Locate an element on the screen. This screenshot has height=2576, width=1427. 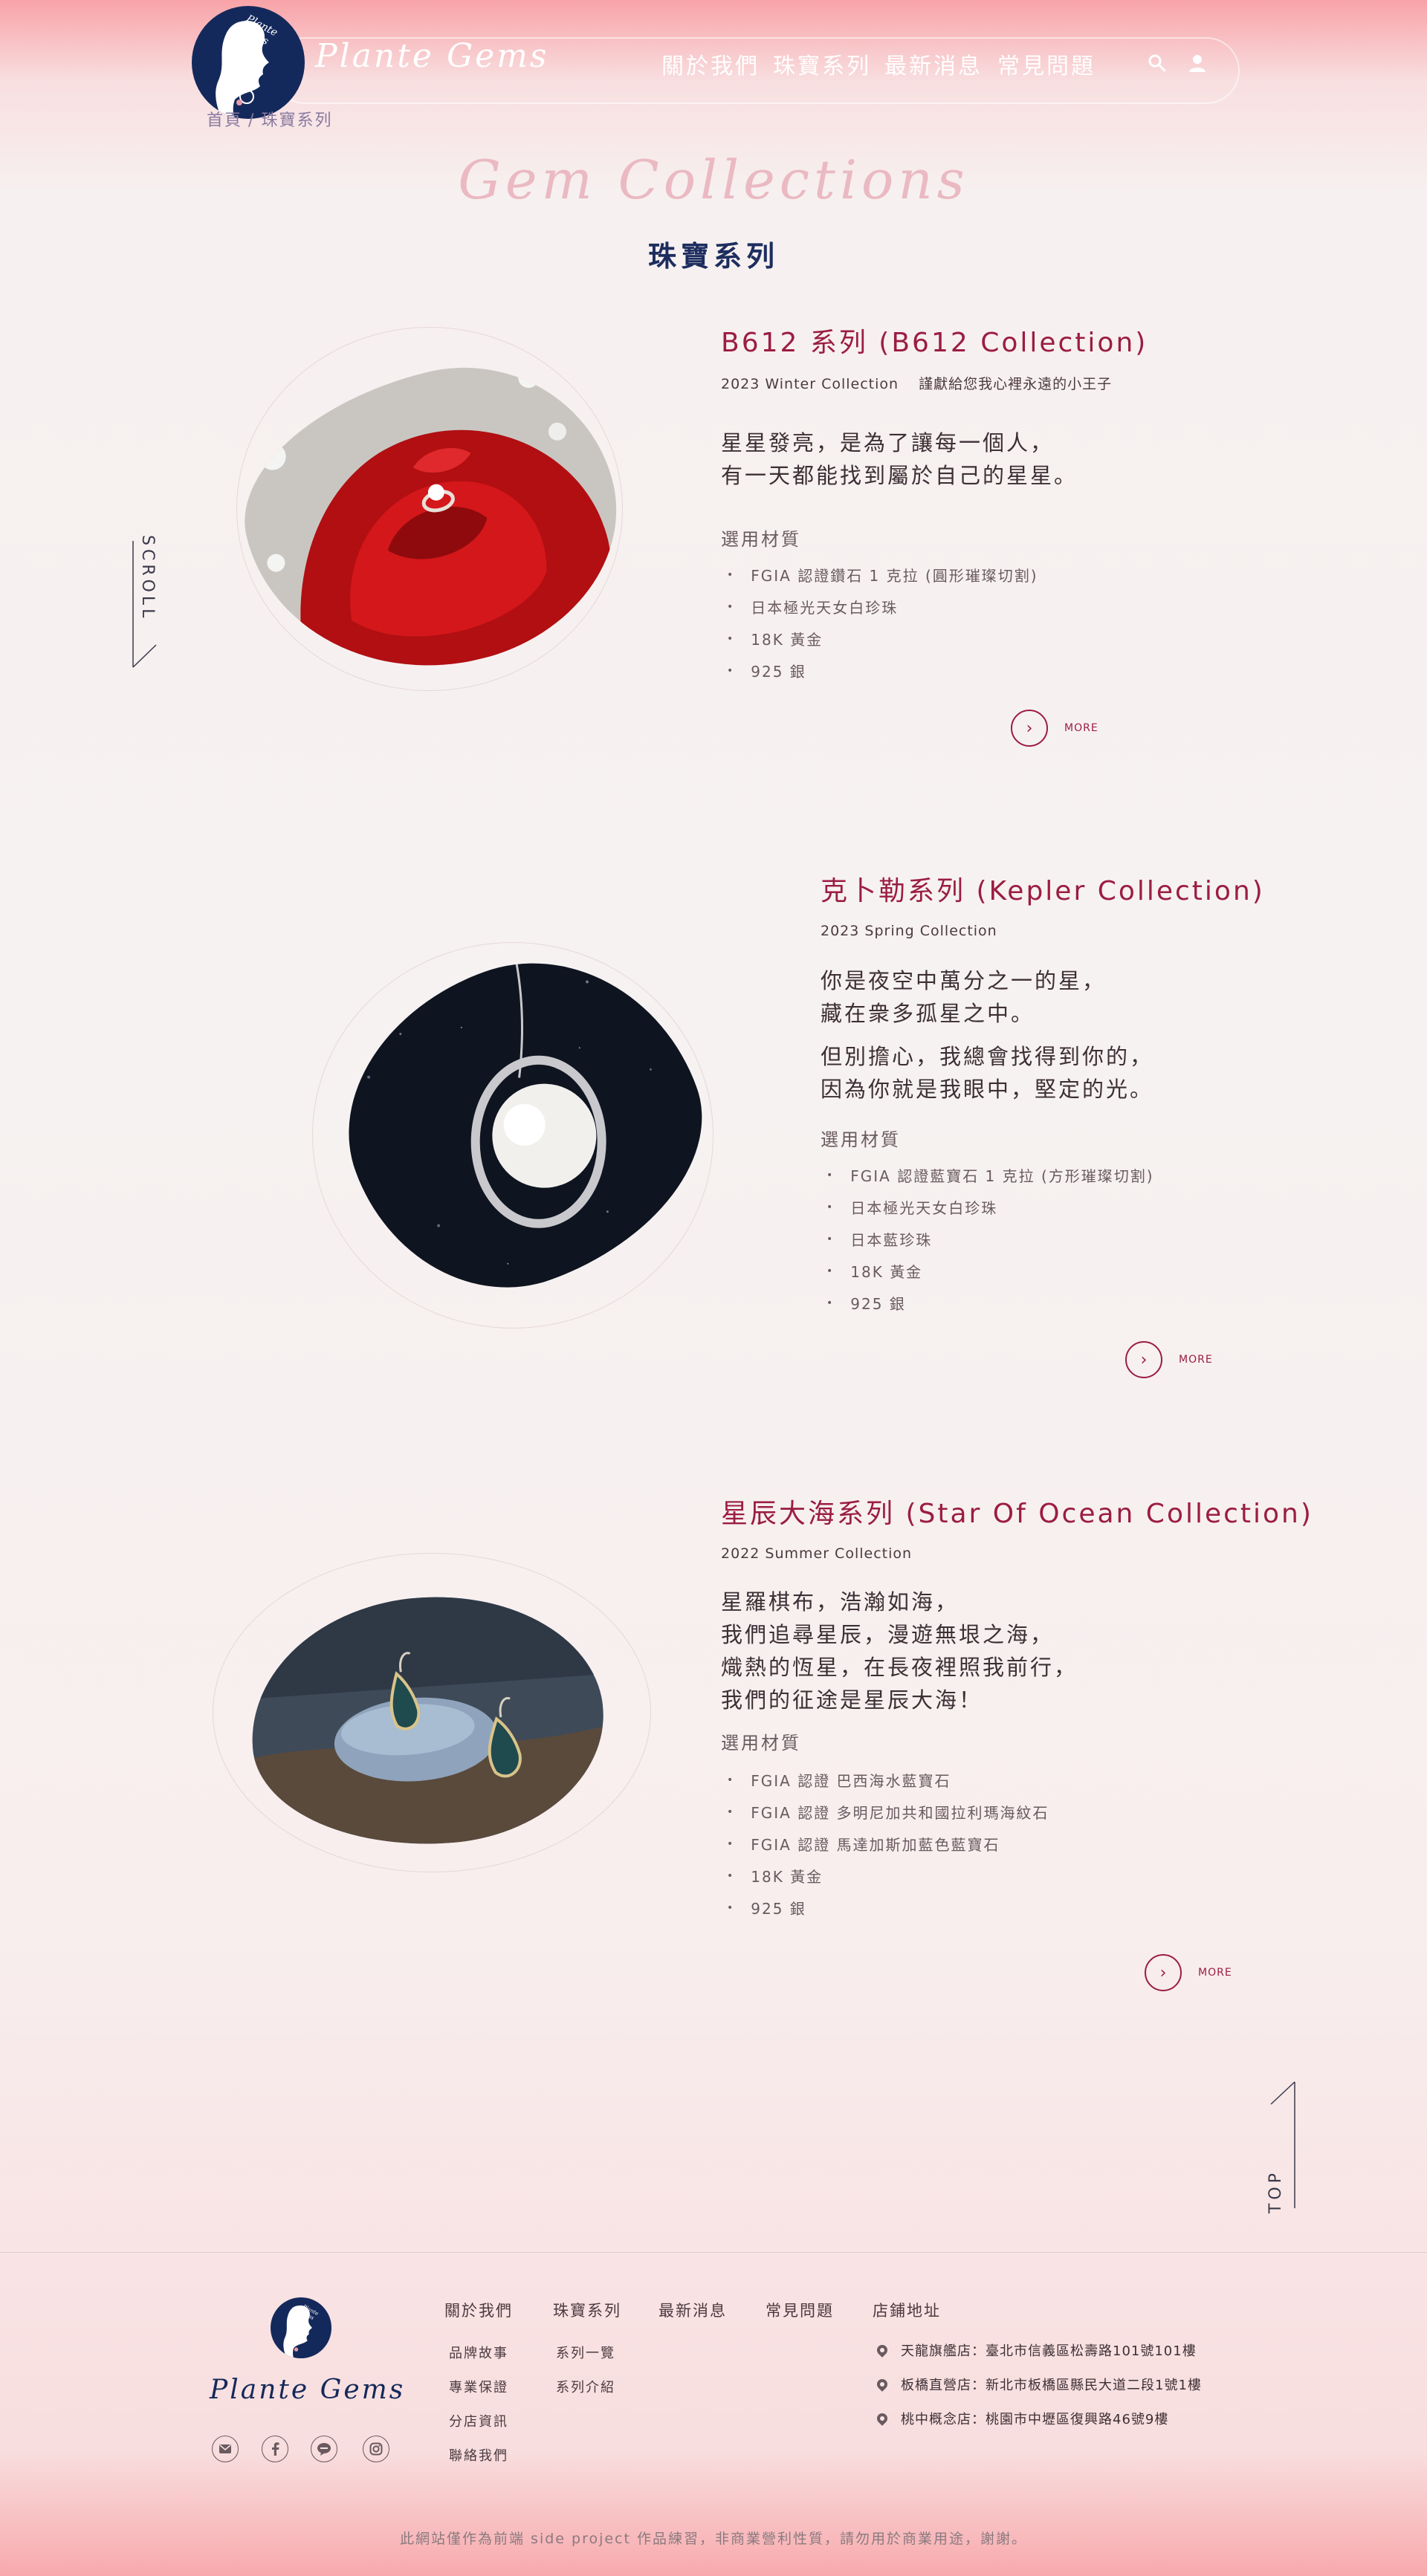
page-title: 珠寶系列 is located at coordinates (713, 256).